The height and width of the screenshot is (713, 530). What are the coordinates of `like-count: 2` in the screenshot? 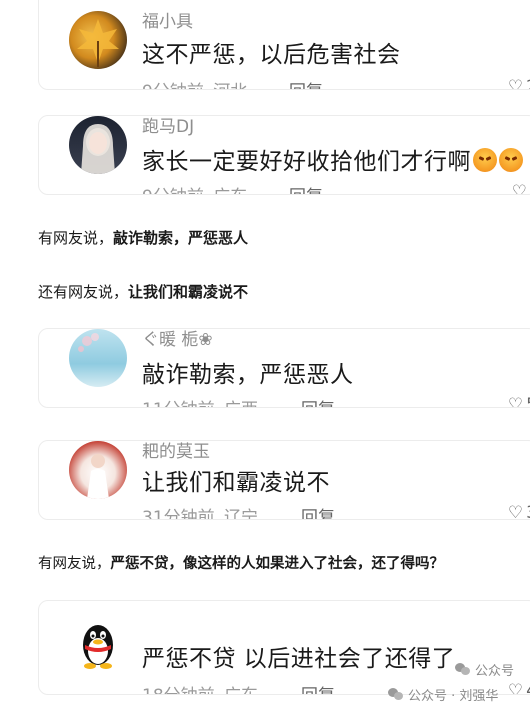 It's located at (528, 83).